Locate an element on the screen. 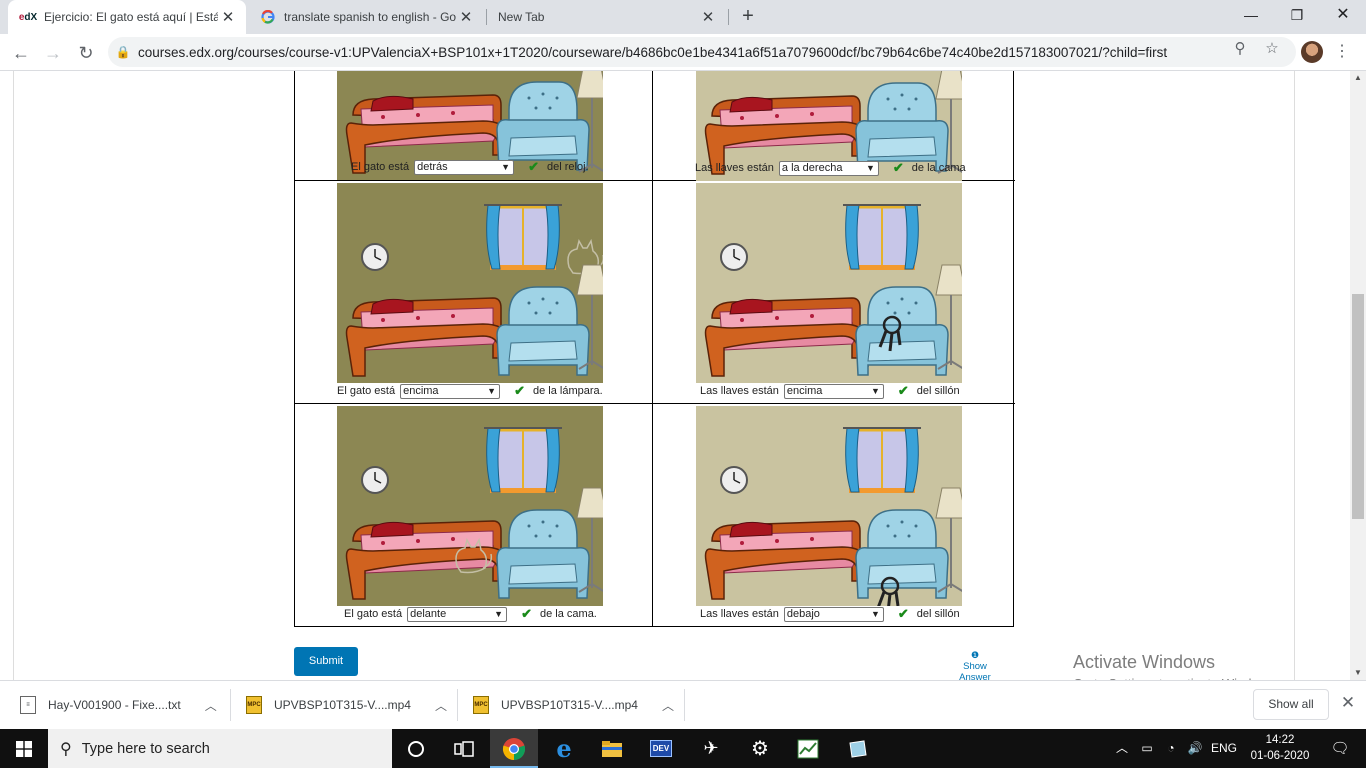 The width and height of the screenshot is (1366, 768). chrome-menu-icon: ⋮ is located at coordinates (1342, 52).